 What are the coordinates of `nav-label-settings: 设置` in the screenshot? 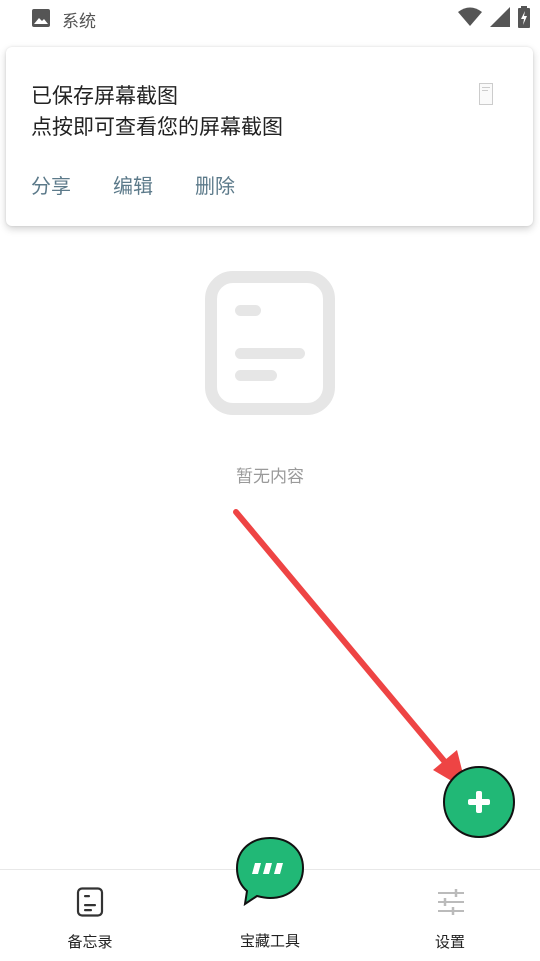 It's located at (449, 942).